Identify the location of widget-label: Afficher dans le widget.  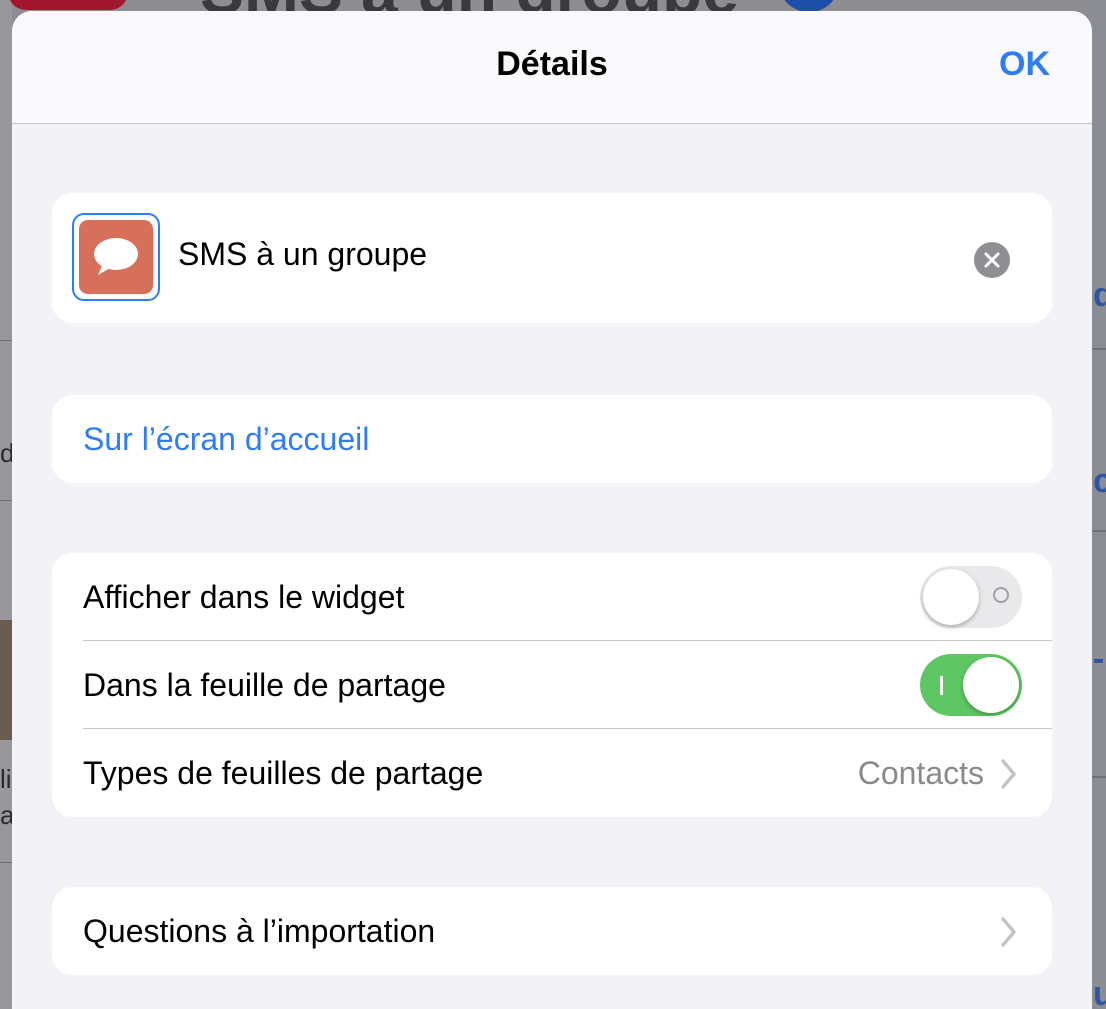
(244, 597).